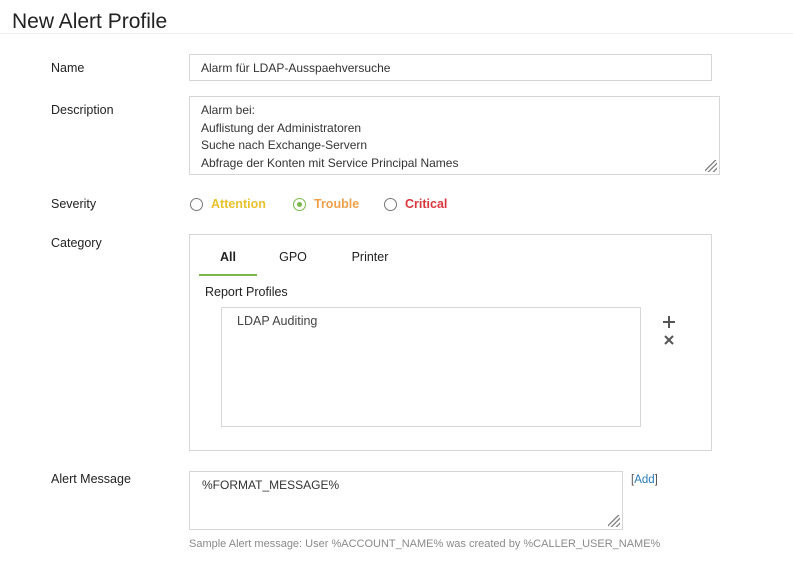 The width and height of the screenshot is (793, 575). Describe the element at coordinates (431, 321) in the screenshot. I see `list-item: LDAP Auditing` at that location.